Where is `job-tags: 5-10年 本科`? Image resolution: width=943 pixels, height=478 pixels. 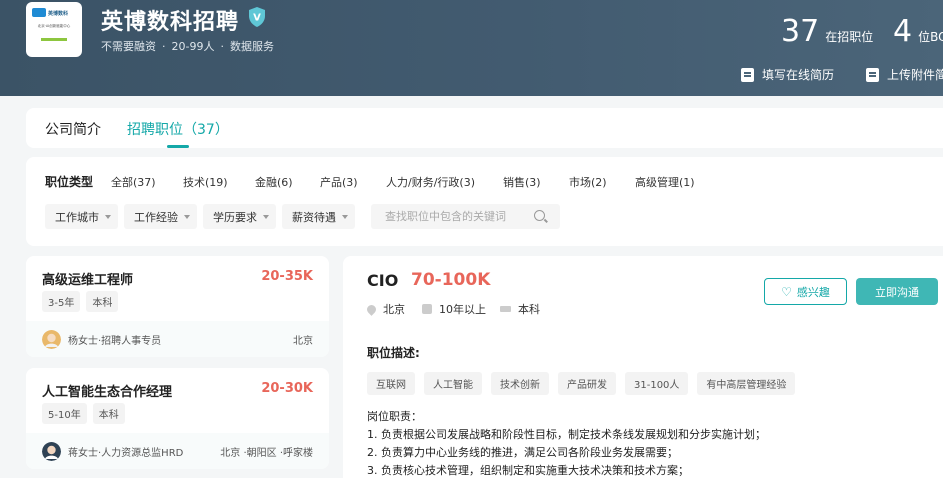
job-tags: 5-10年 本科 is located at coordinates (83, 413).